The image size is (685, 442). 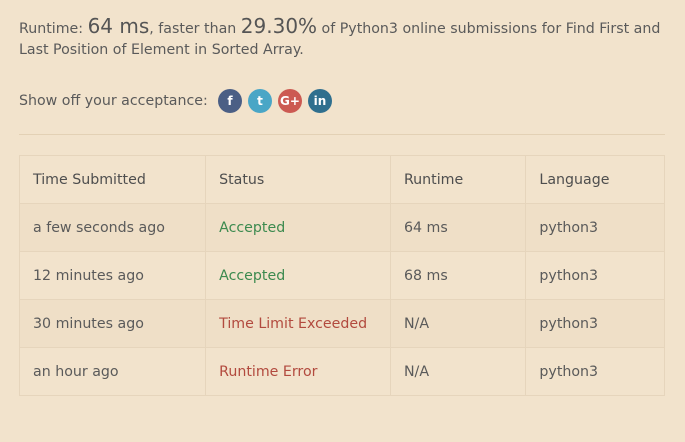 I want to click on table-row: a few seconds ago Accepted 64 ms python3, so click(x=341, y=227).